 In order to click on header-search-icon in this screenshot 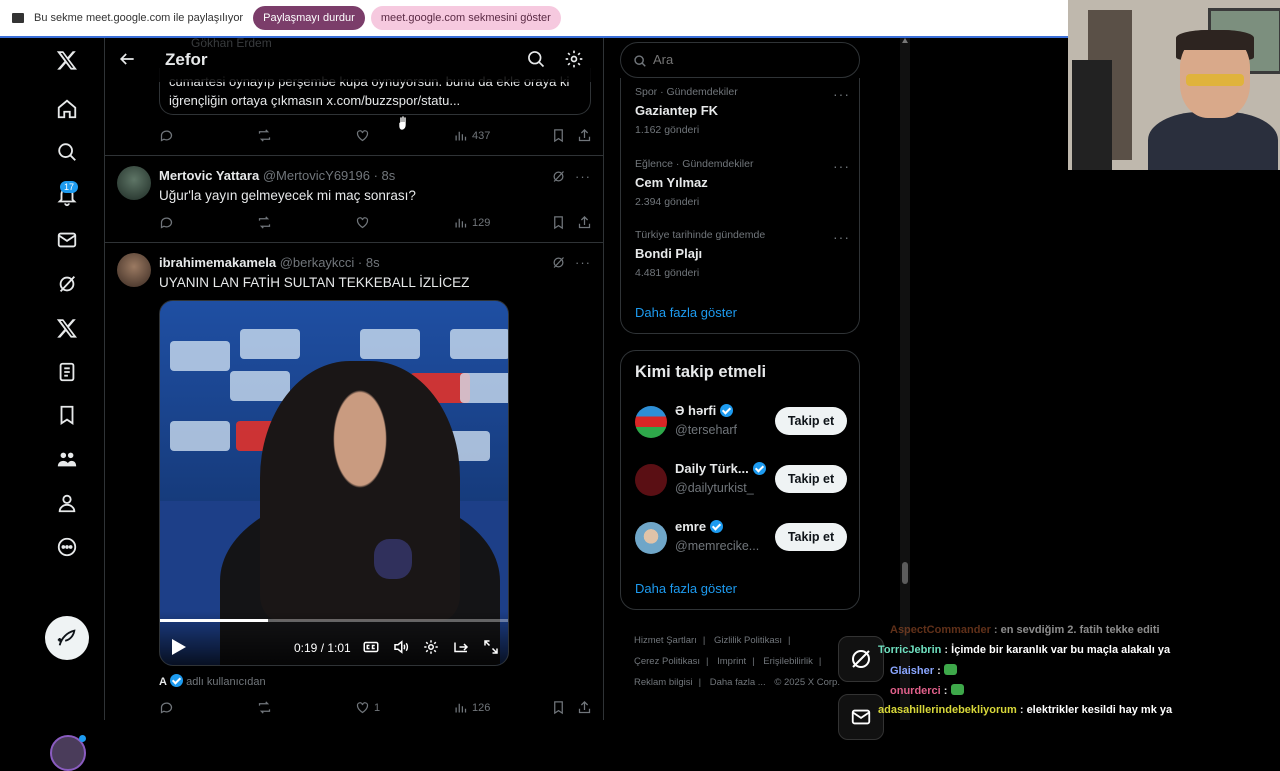, I will do `click(536, 59)`.